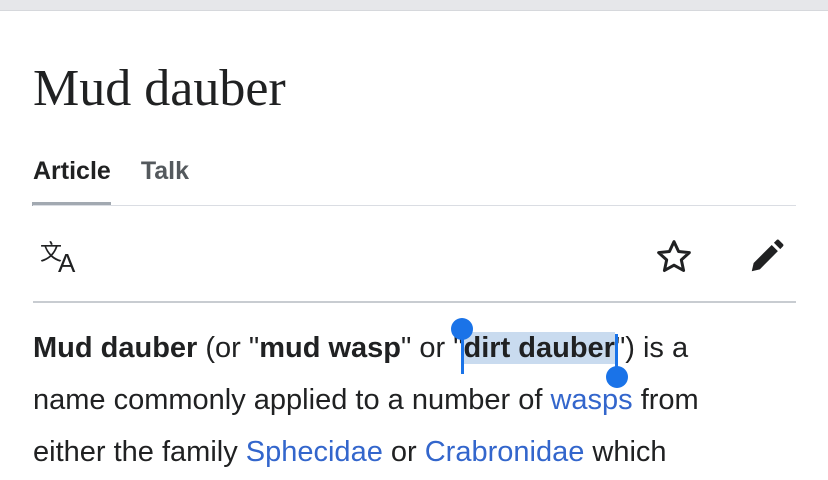 Image resolution: width=828 pixels, height=480 pixels. I want to click on watch-button, so click(674, 257).